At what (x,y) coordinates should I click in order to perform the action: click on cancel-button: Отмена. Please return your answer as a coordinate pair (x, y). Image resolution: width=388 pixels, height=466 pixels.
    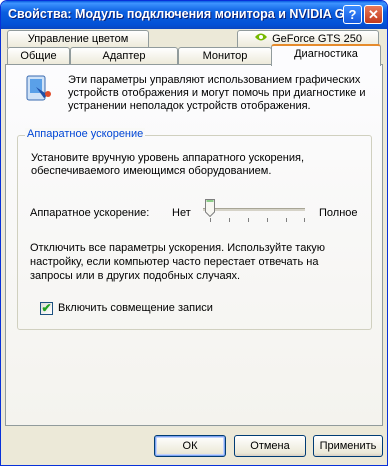
    Looking at the image, I should click on (270, 446).